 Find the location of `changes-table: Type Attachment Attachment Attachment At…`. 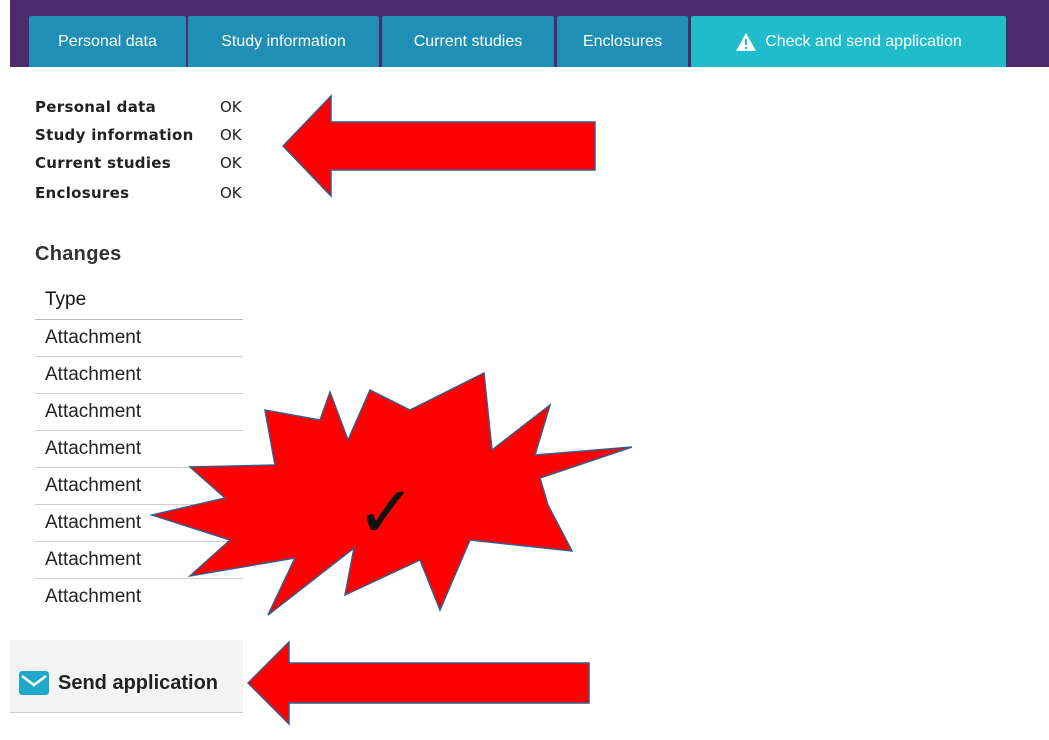

changes-table: Type Attachment Attachment Attachment At… is located at coordinates (139, 449).